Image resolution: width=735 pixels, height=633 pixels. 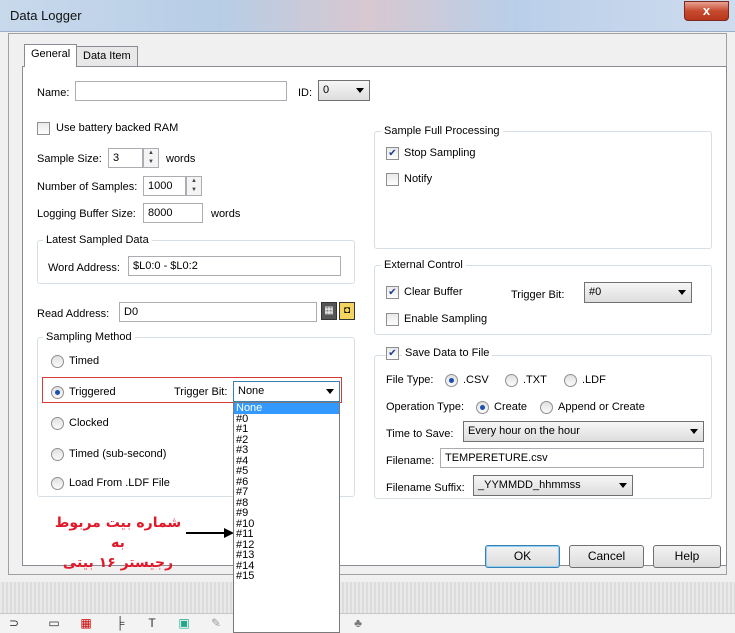 I want to click on ldf-label: .LDF, so click(x=594, y=380).